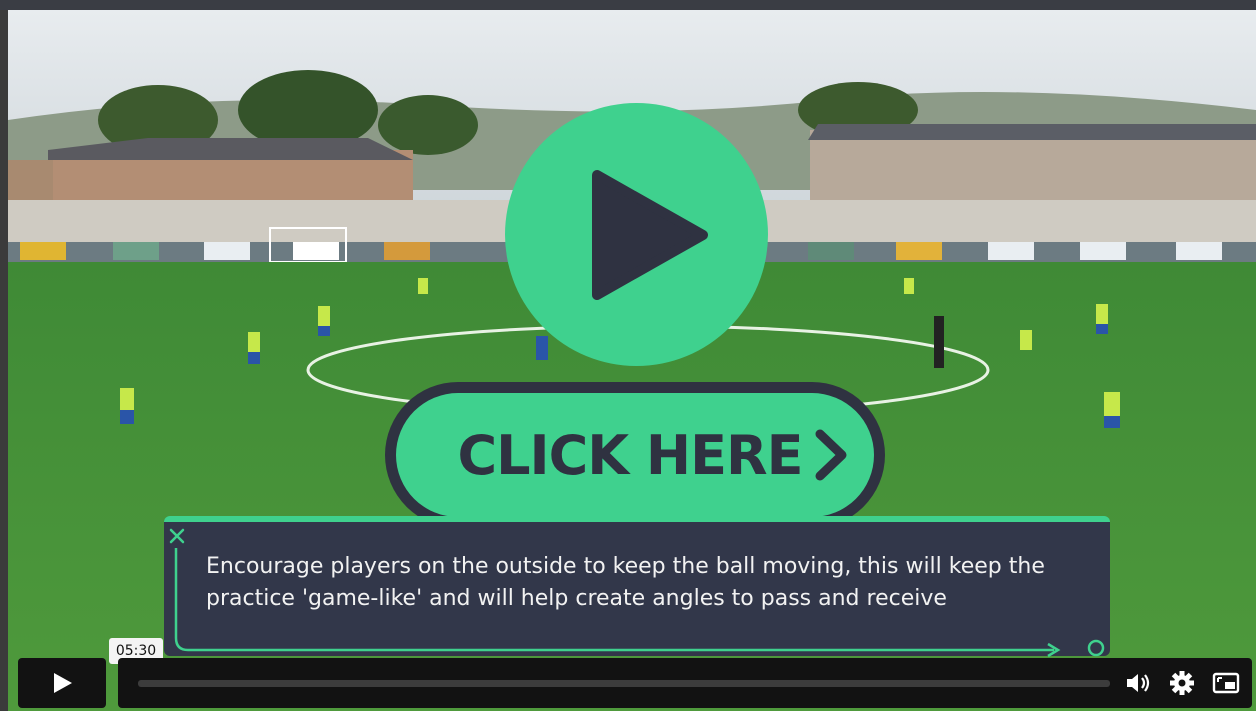  What do you see at coordinates (831, 455) in the screenshot?
I see `chevron-right-icon` at bounding box center [831, 455].